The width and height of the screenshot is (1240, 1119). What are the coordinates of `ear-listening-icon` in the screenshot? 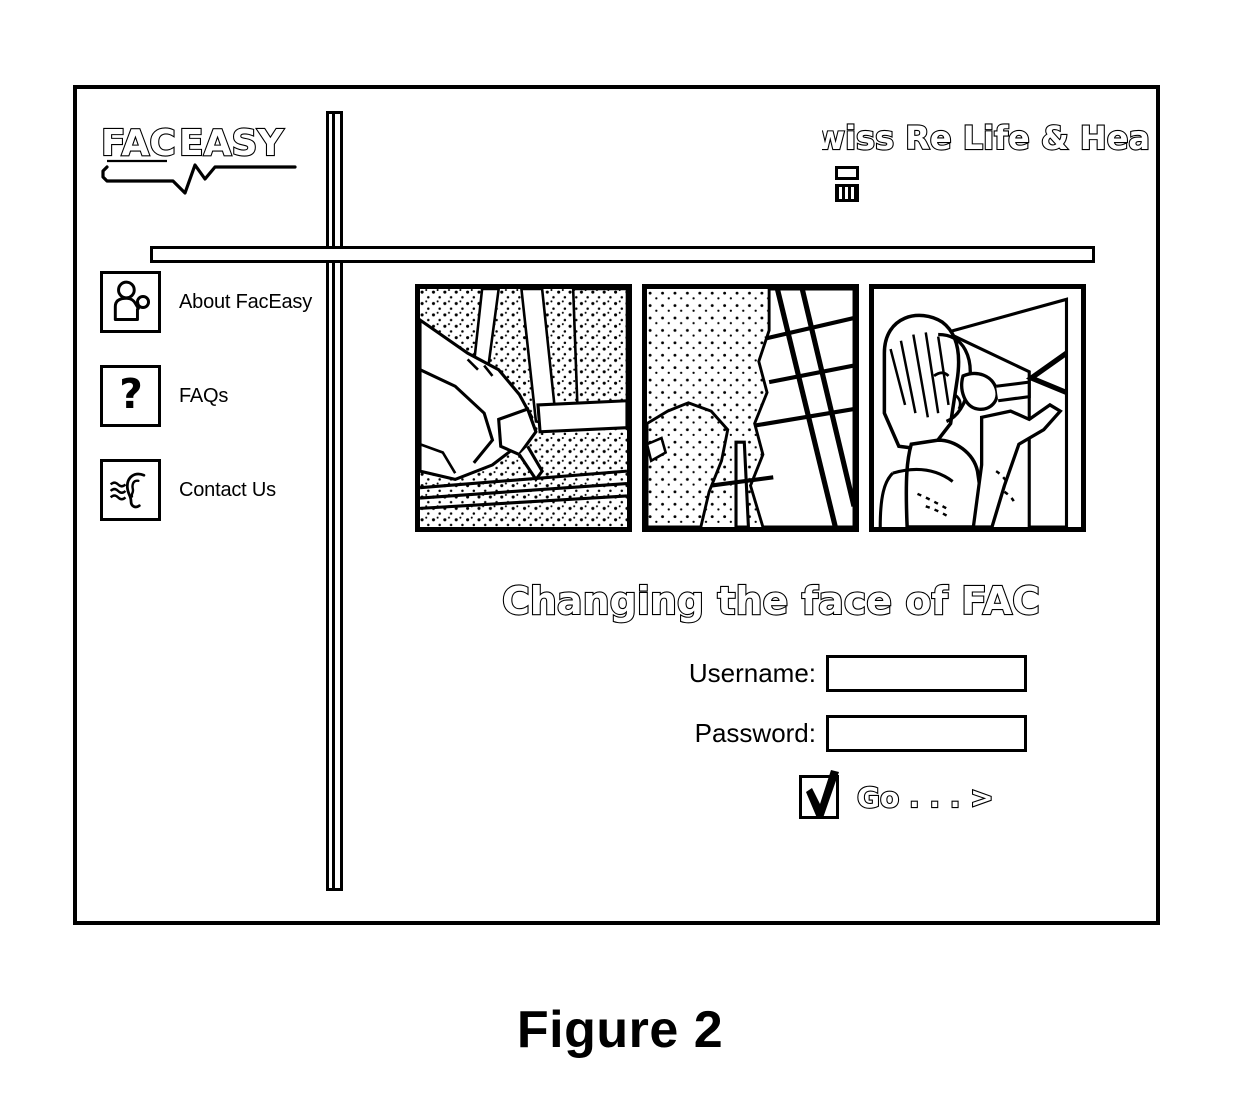 It's located at (130, 490).